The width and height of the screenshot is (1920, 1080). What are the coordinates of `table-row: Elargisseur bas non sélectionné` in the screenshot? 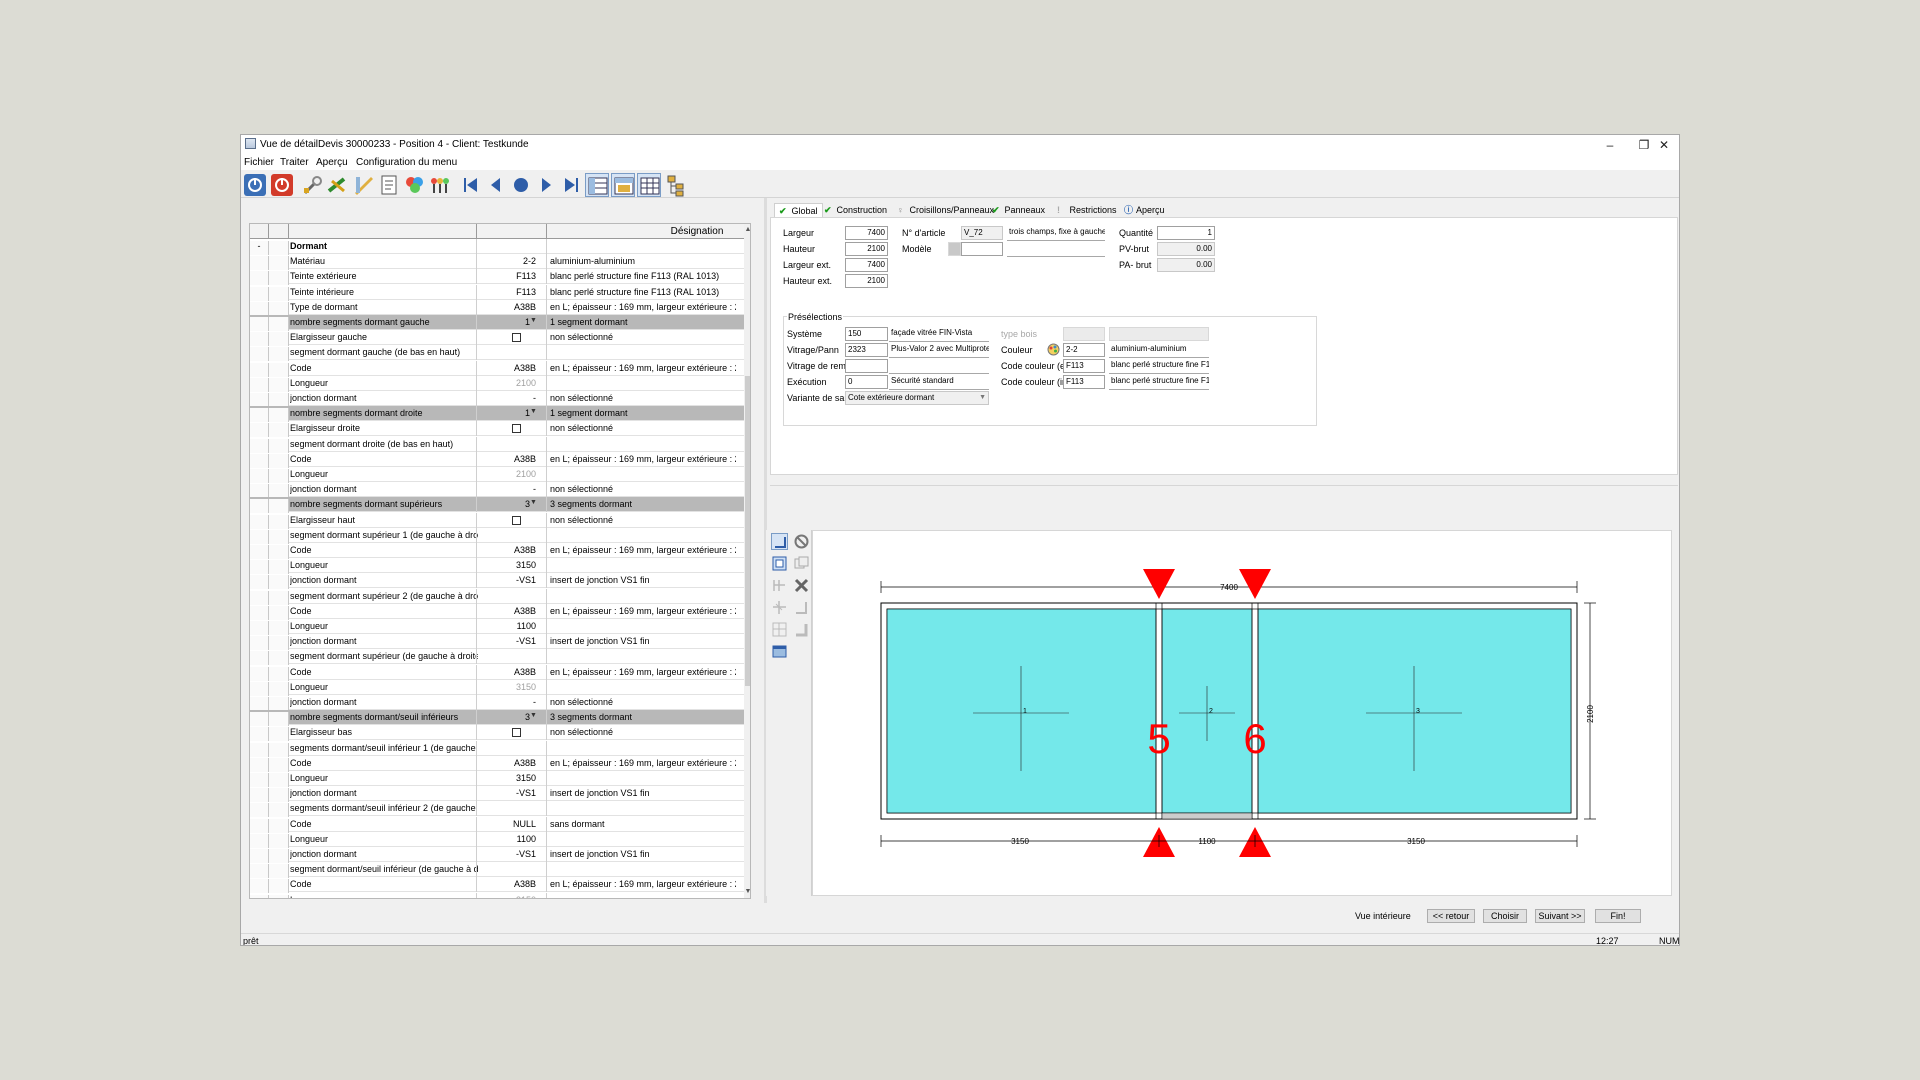 It's located at (497, 733).